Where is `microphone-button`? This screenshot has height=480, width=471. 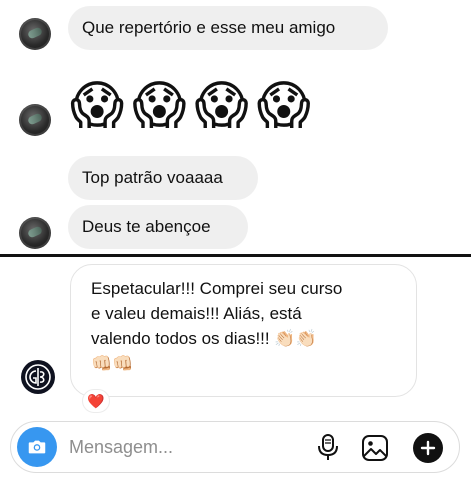 microphone-button is located at coordinates (328, 450).